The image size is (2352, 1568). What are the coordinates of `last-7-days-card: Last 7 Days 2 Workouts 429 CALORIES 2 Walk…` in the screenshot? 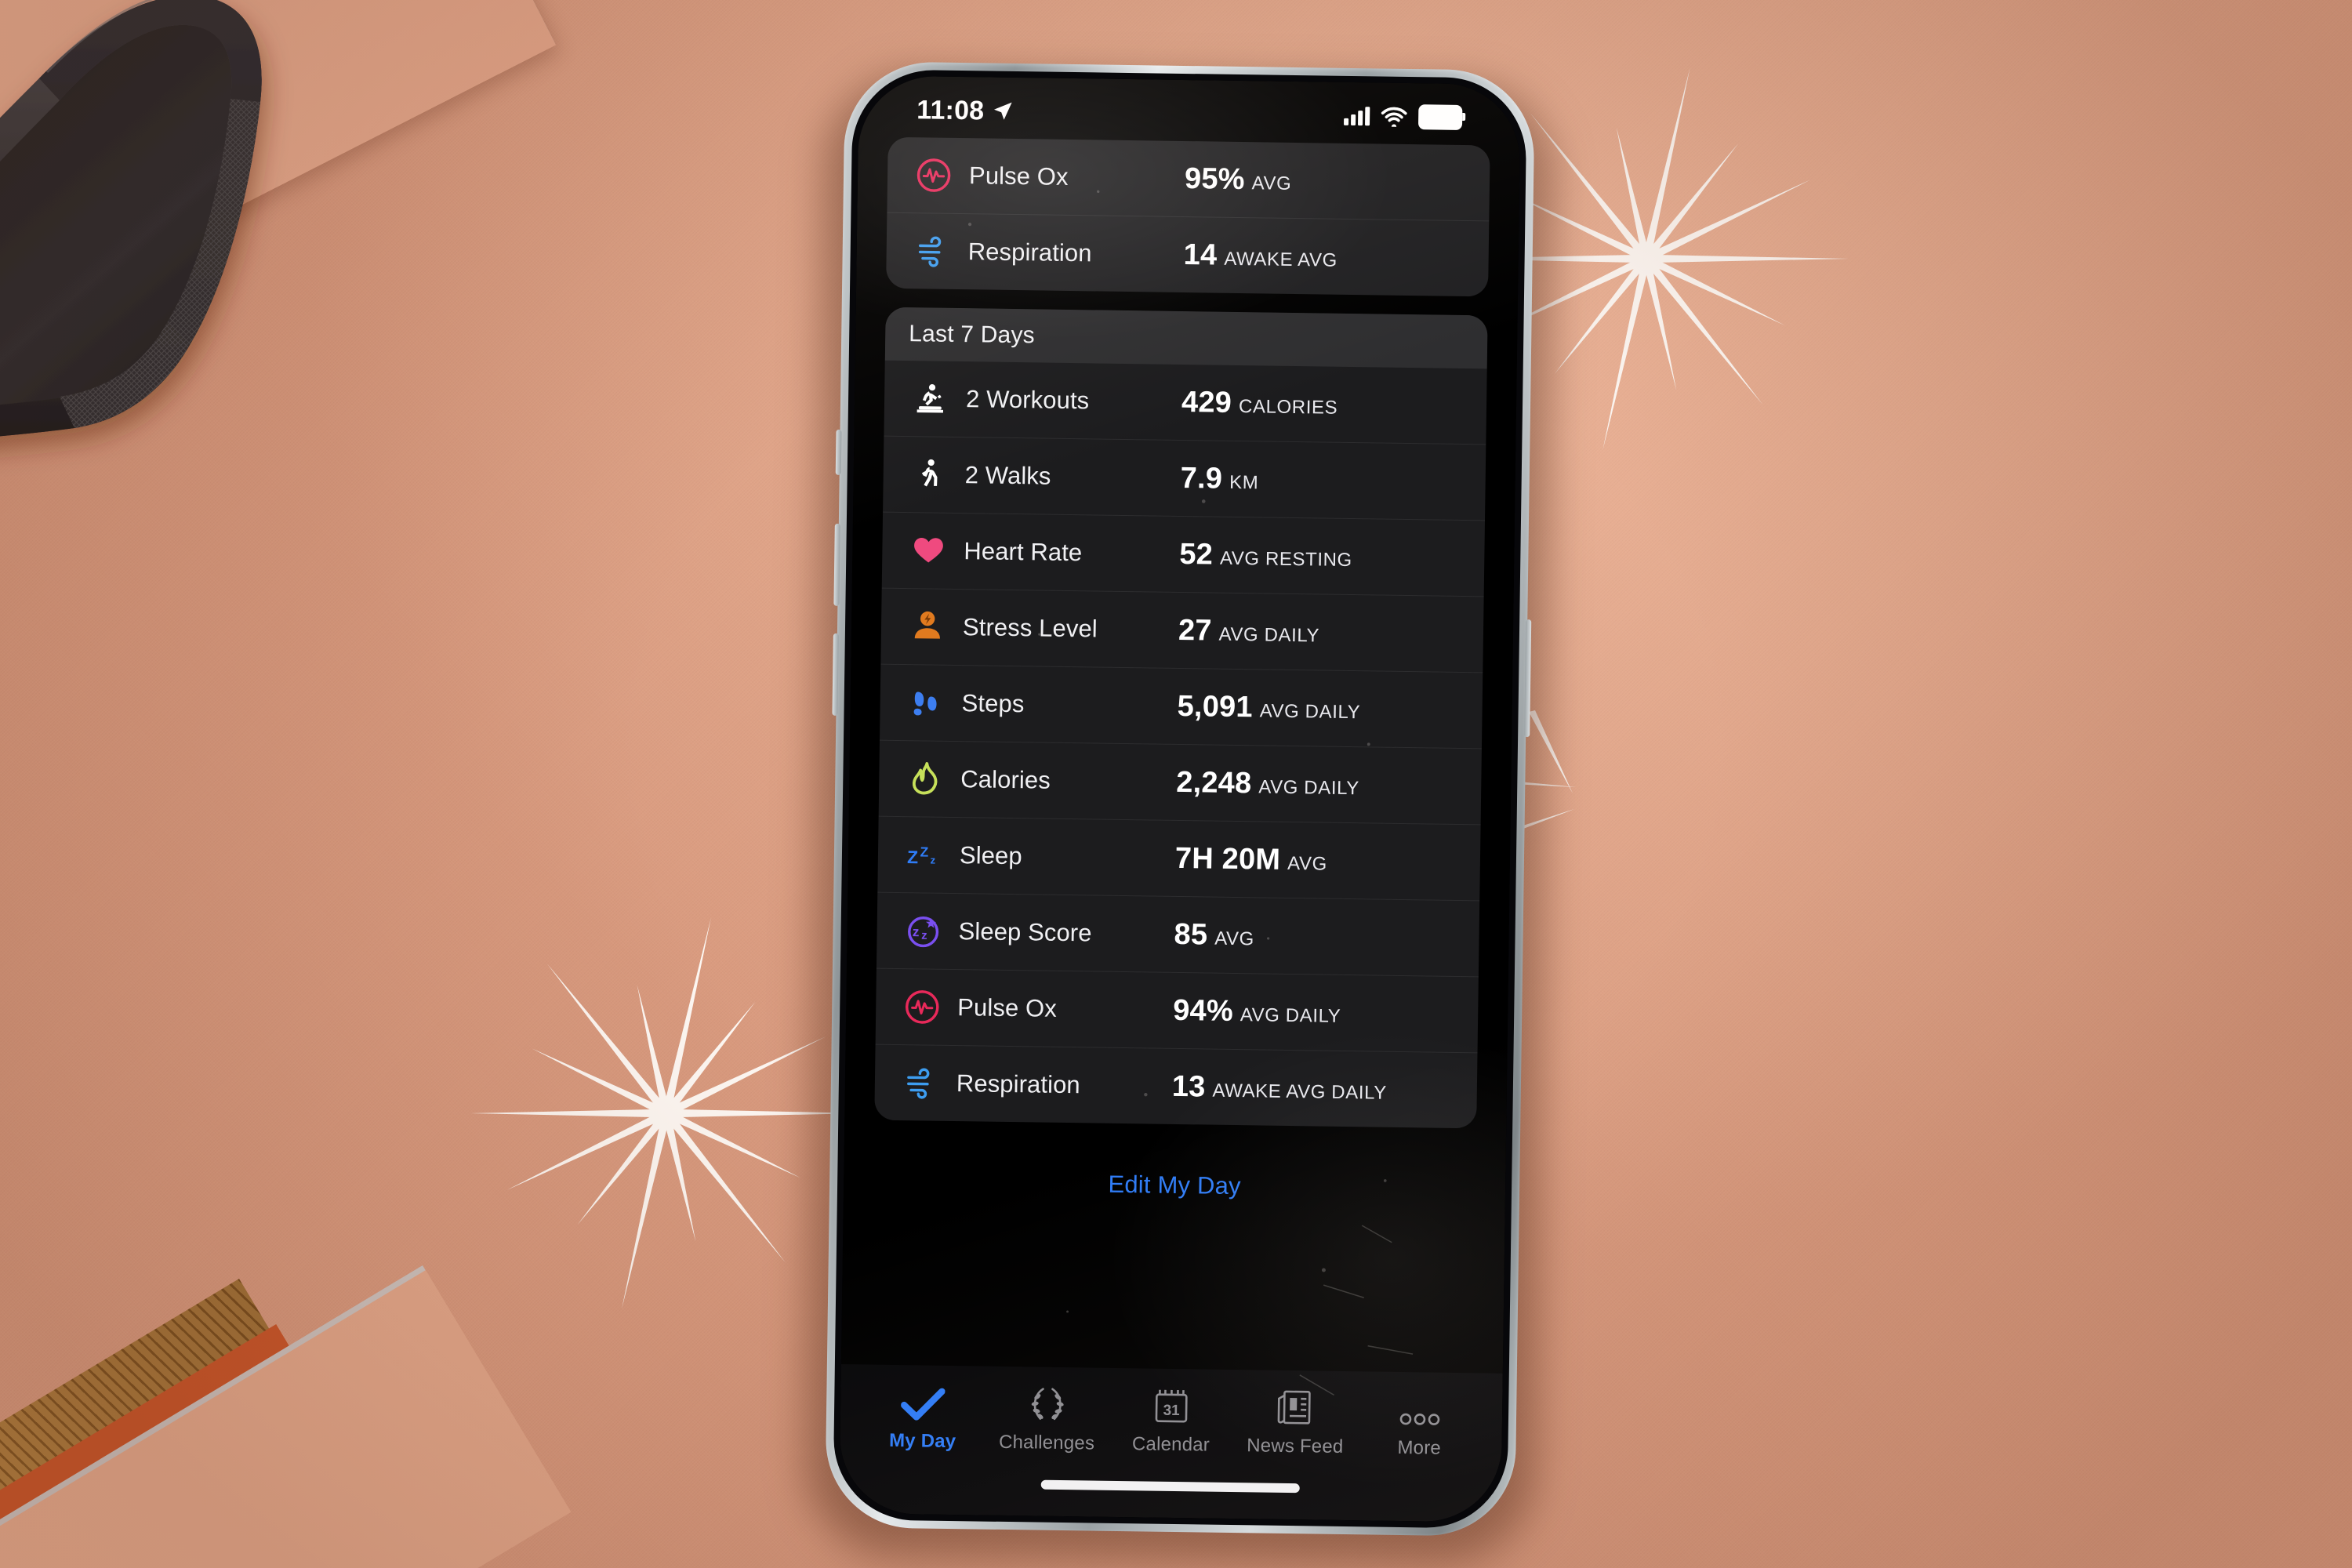 It's located at (1181, 718).